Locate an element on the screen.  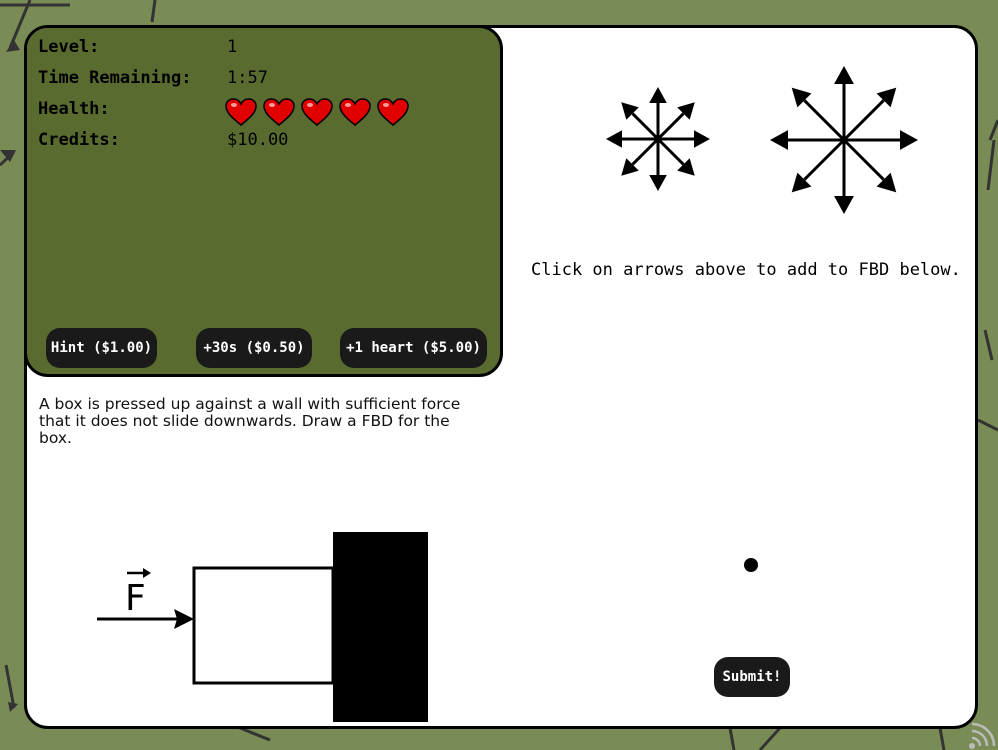
force-label: F is located at coordinates (135, 598).